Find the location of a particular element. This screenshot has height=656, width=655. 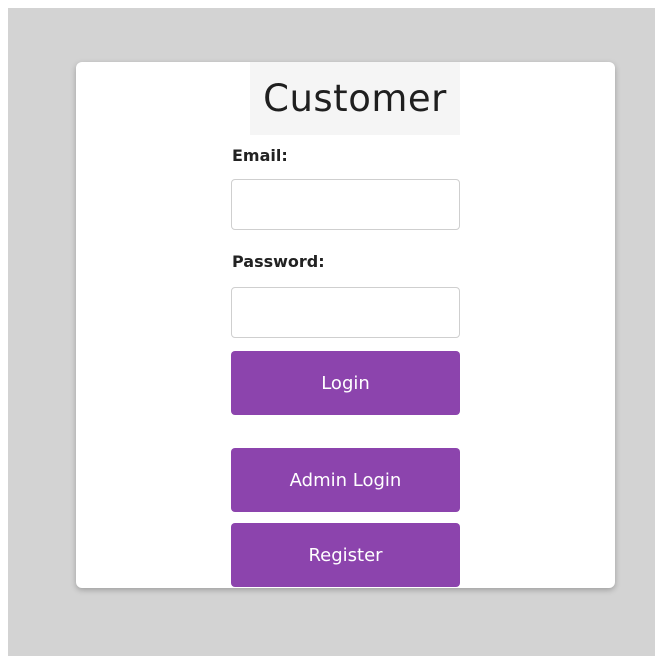

email-field is located at coordinates (345, 204).